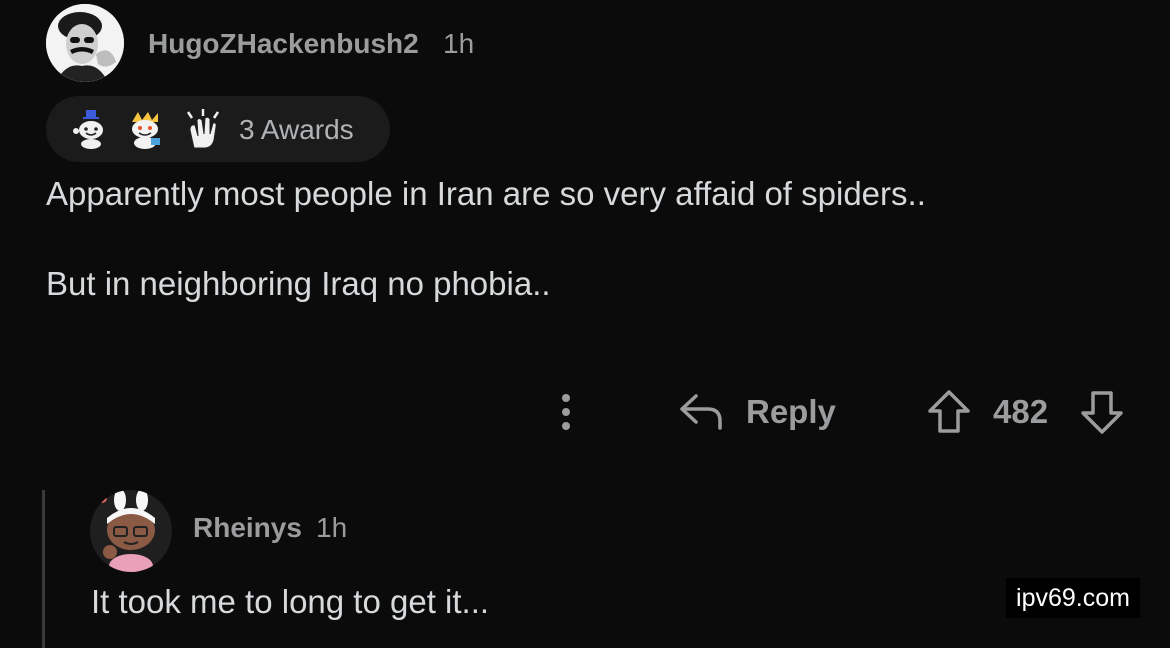  Describe the element at coordinates (88, 129) in the screenshot. I see `award-wholesome-icon` at that location.